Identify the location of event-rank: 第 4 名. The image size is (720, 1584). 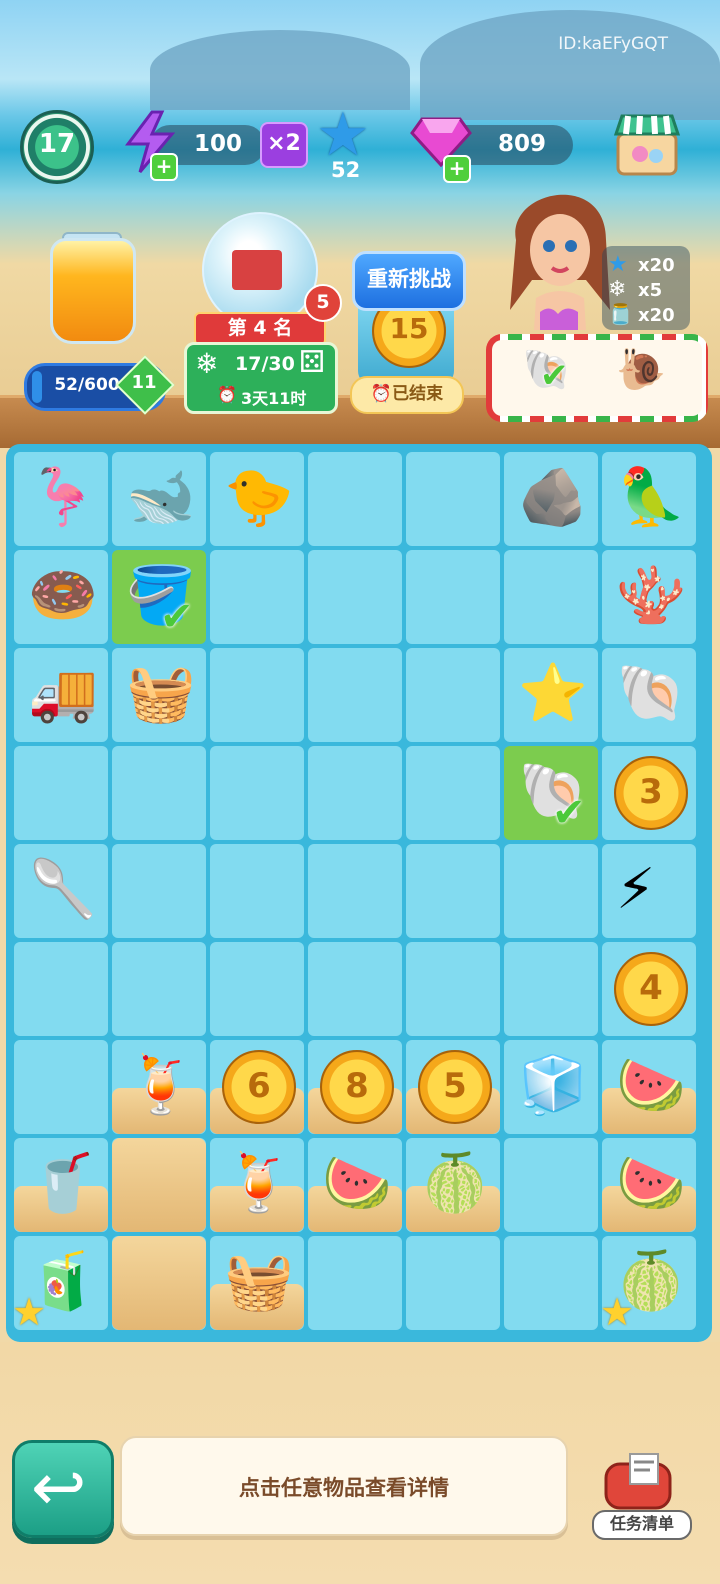
(260, 329).